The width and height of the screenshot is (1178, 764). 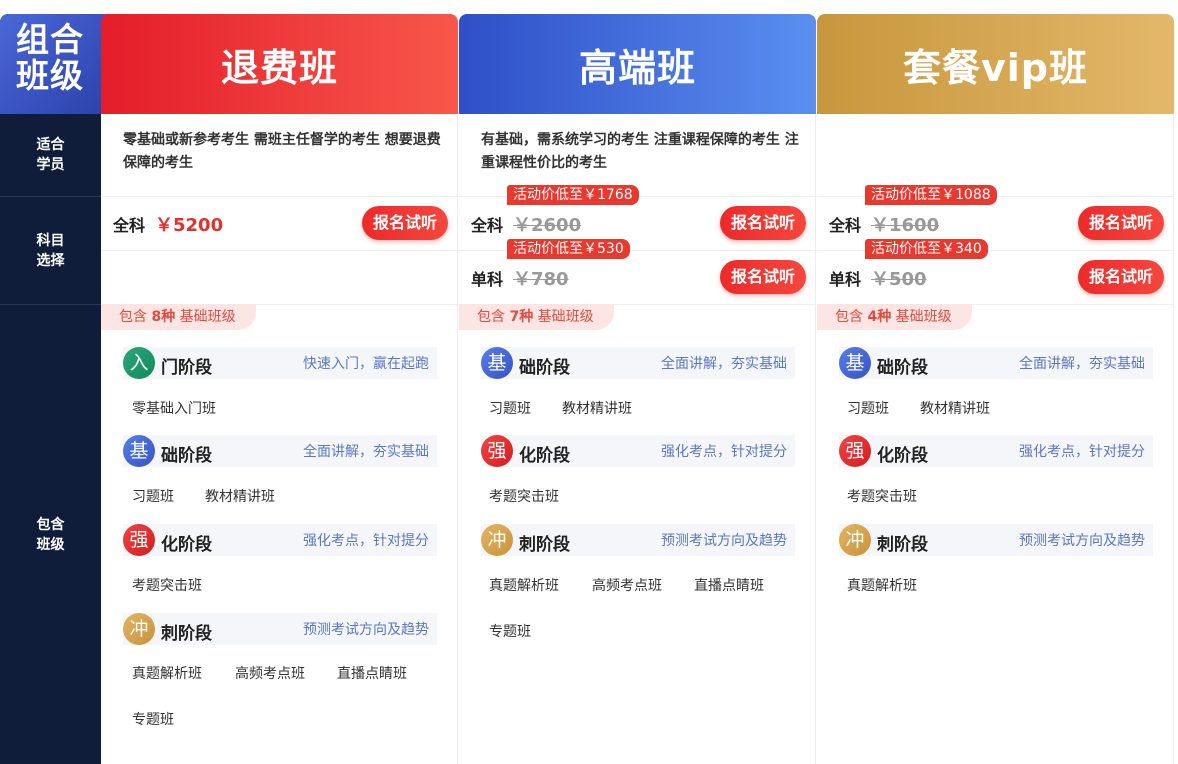 I want to click on original-price: ￥780, so click(x=541, y=279).